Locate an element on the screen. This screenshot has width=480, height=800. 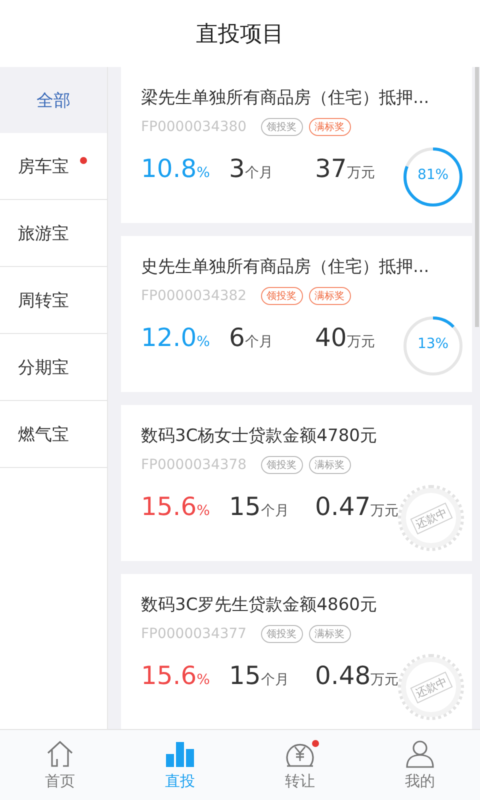
category-item: 全部 is located at coordinates (53, 100).